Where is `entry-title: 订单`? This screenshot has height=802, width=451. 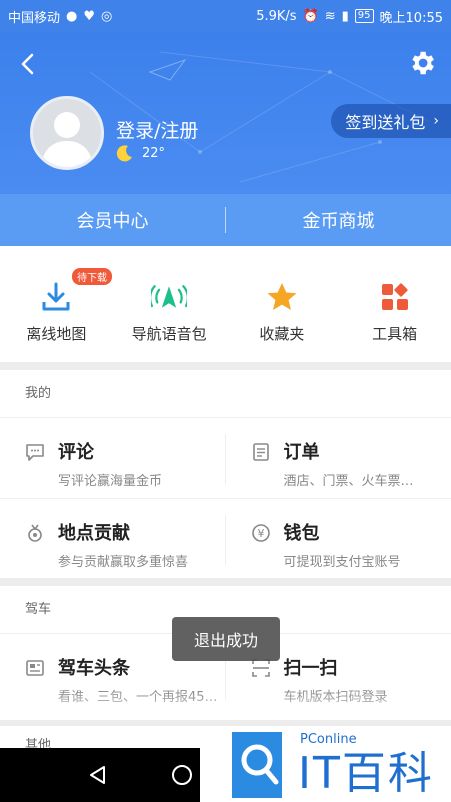
entry-title: 订单 is located at coordinates (301, 452).